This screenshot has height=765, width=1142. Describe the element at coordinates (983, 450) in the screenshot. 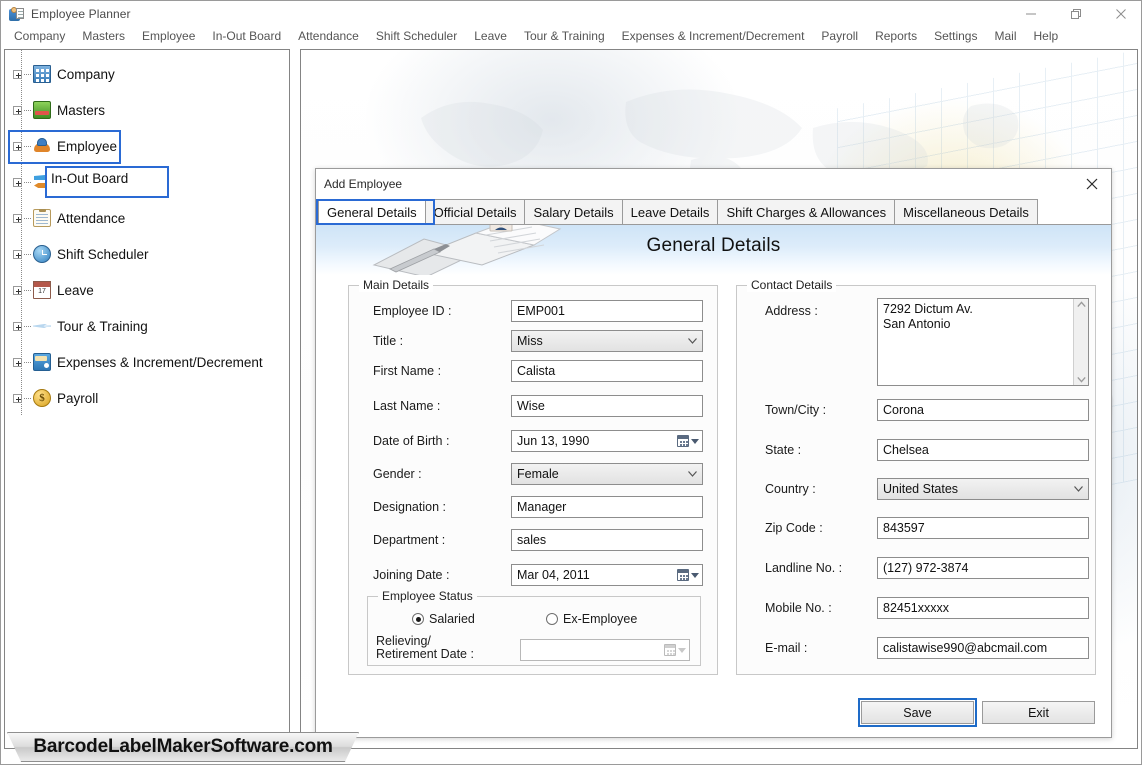

I see `state-input: Chelsea` at that location.